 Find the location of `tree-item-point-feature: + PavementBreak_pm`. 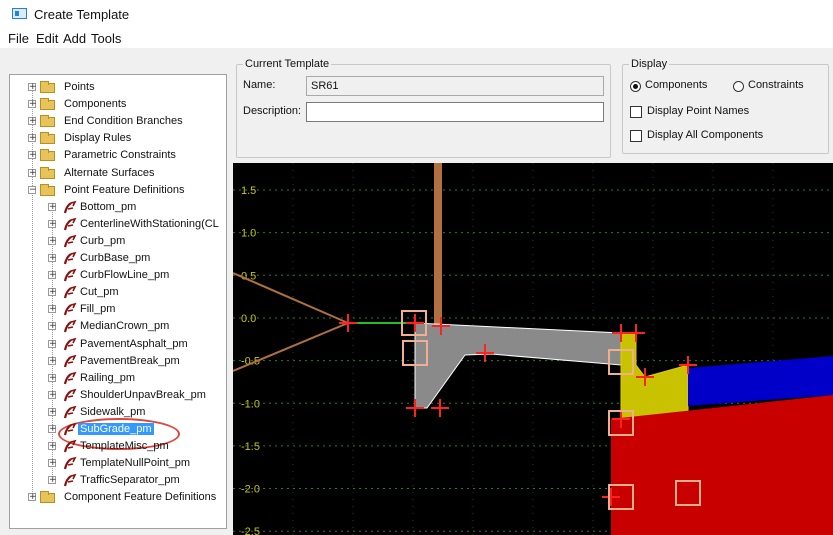

tree-item-point-feature: + PavementBreak_pm is located at coordinates (118, 362).